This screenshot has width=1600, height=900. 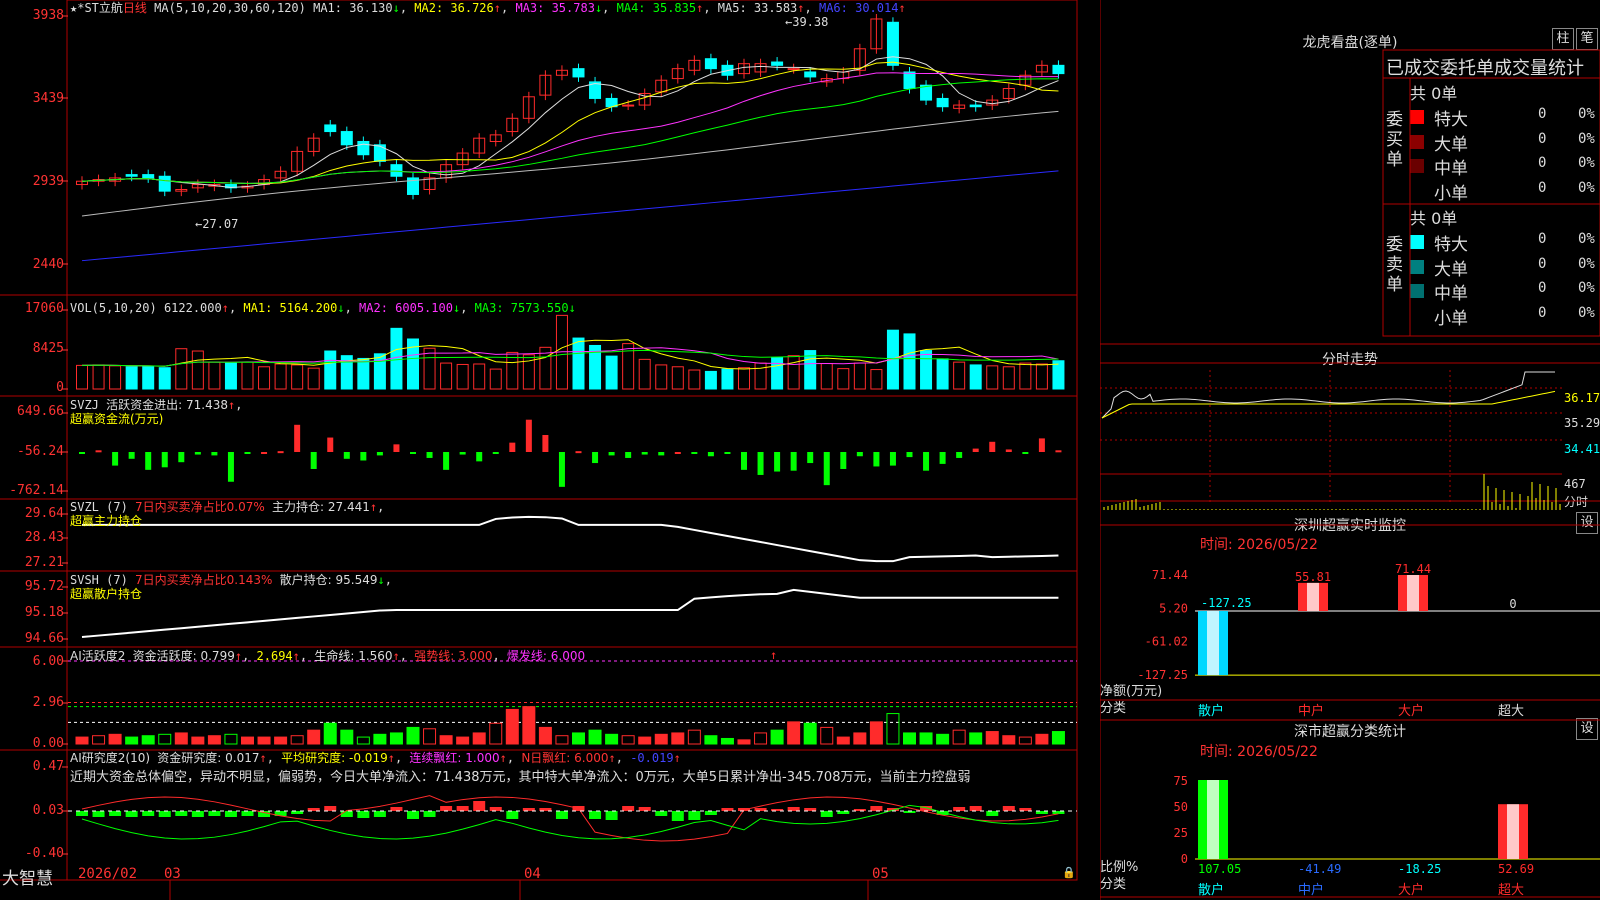 What do you see at coordinates (1181, 807) in the screenshot?
I see `classify-axis-label: 50` at bounding box center [1181, 807].